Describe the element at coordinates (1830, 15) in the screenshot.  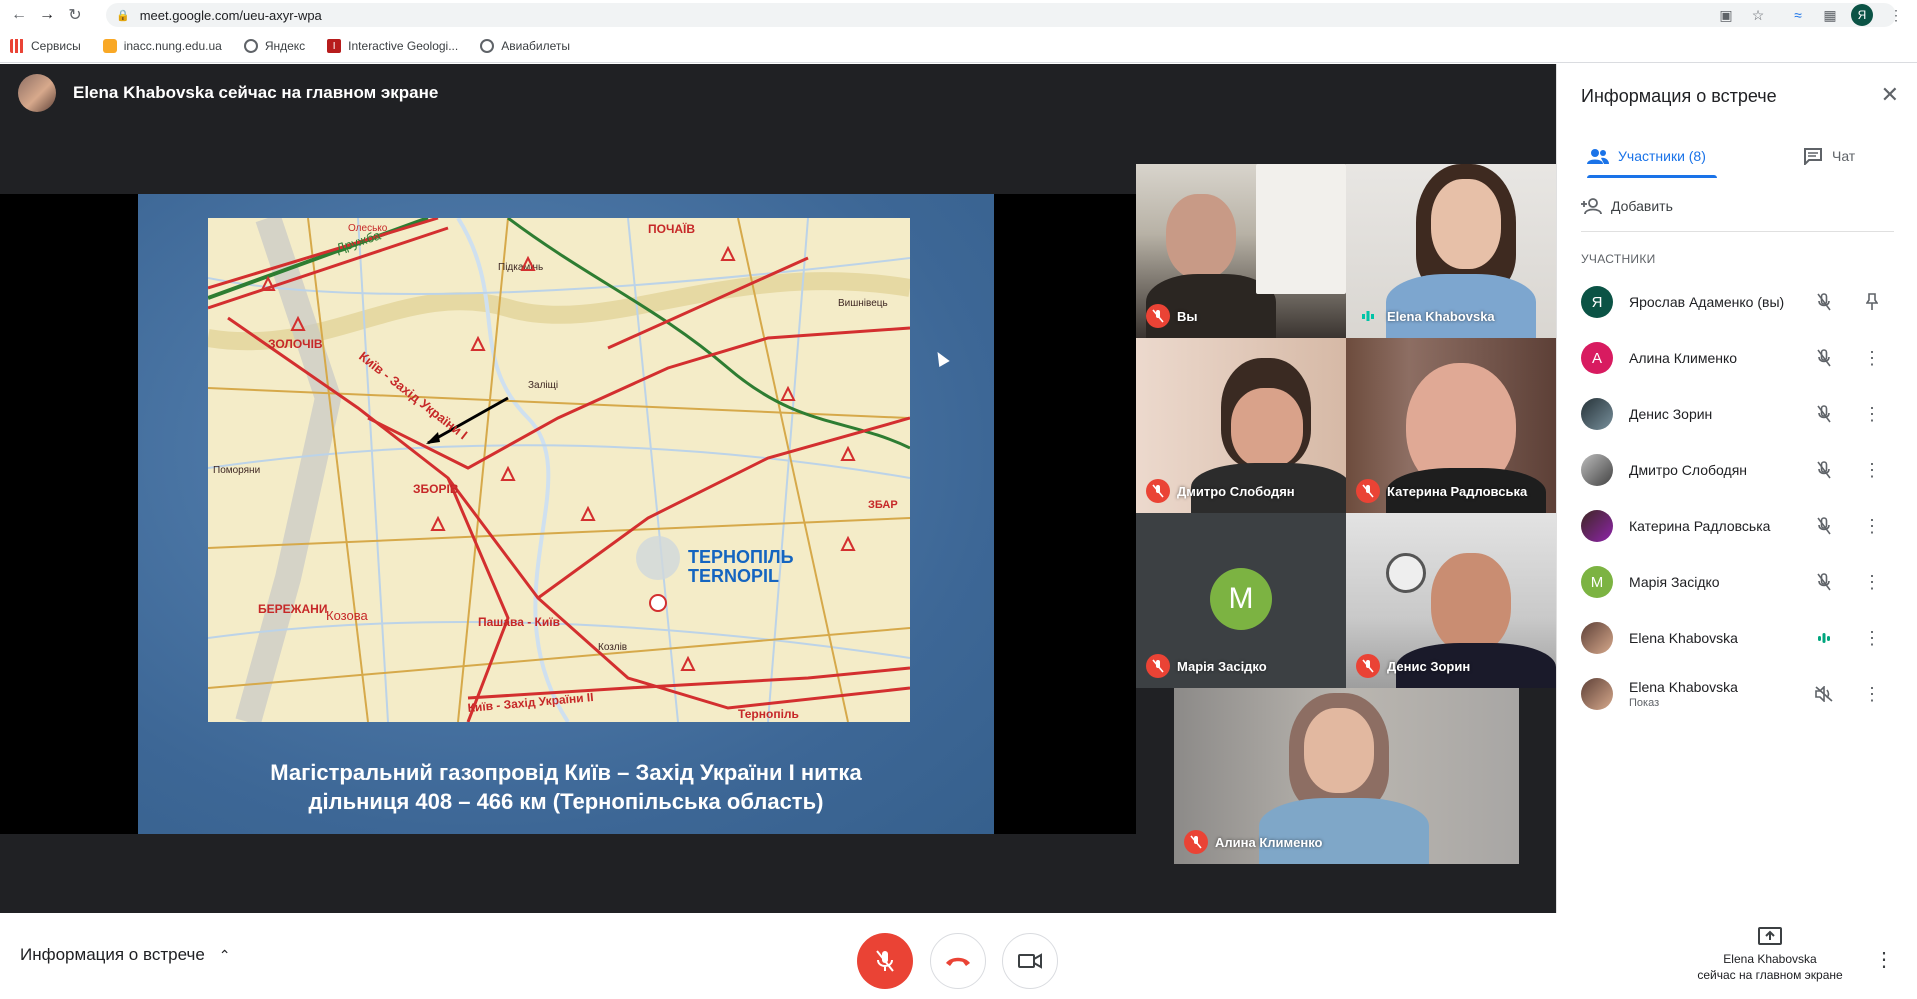
I see `puzzle-icon: ▦` at that location.